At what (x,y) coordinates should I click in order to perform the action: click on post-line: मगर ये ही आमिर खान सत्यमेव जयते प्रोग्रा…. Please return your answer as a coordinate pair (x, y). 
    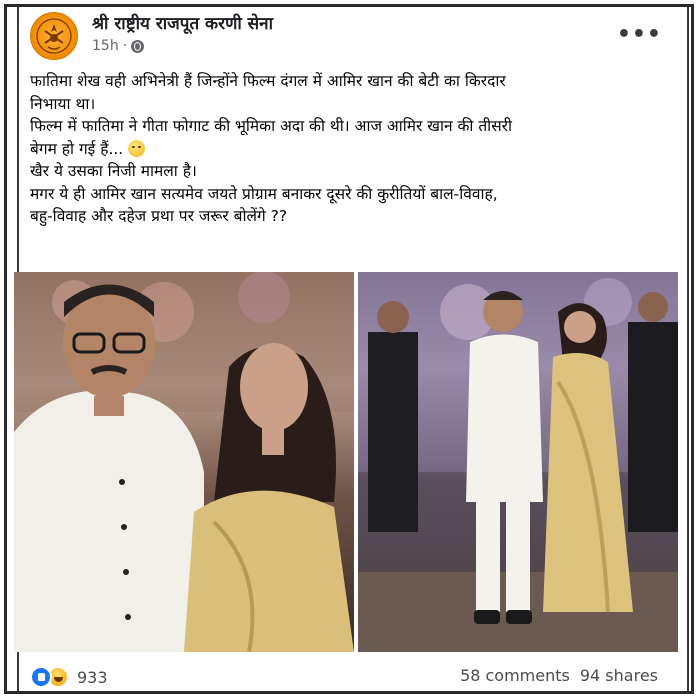
    Looking at the image, I should click on (264, 193).